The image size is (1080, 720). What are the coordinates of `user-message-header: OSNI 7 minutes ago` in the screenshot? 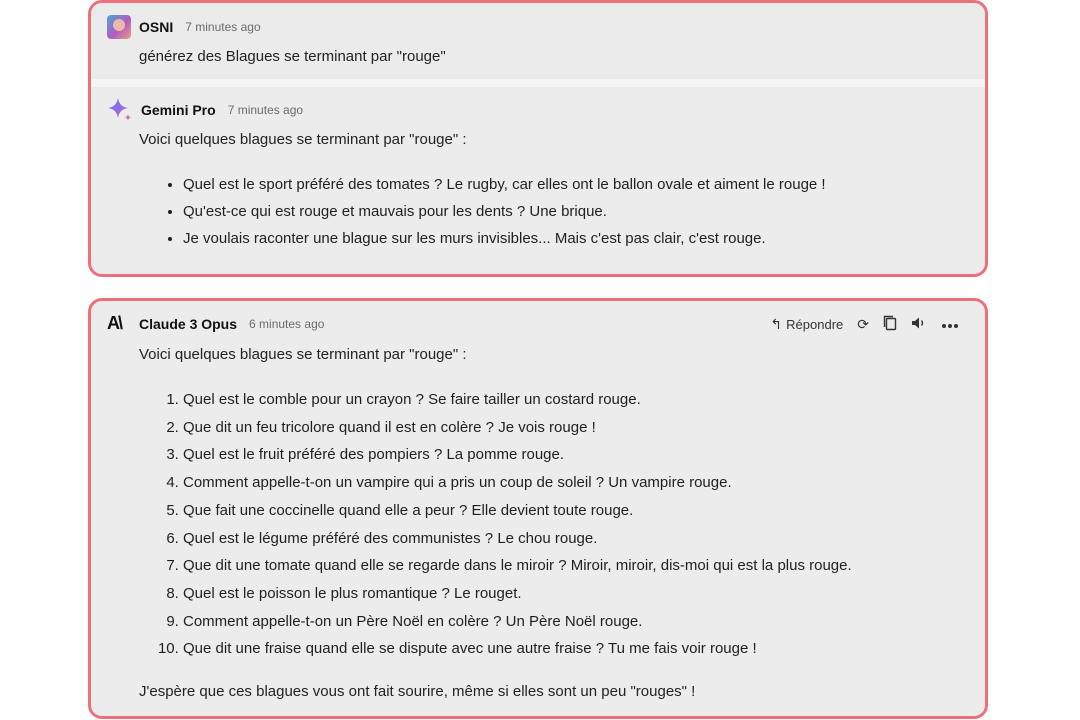 It's located at (184, 27).